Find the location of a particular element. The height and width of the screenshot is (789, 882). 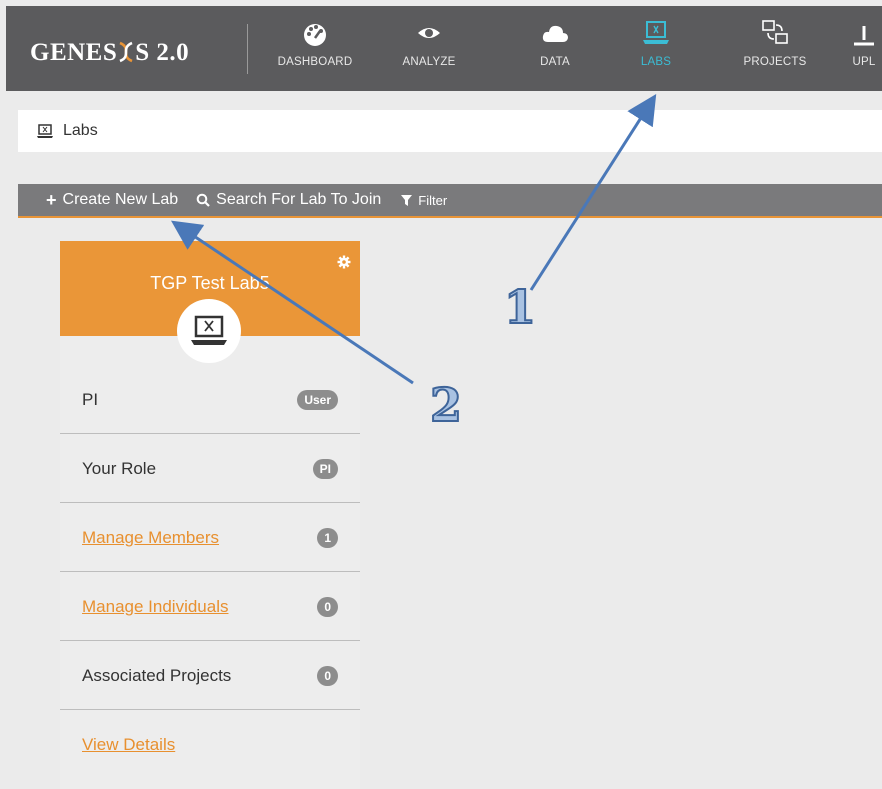

filter-label: Filter is located at coordinates (433, 200).